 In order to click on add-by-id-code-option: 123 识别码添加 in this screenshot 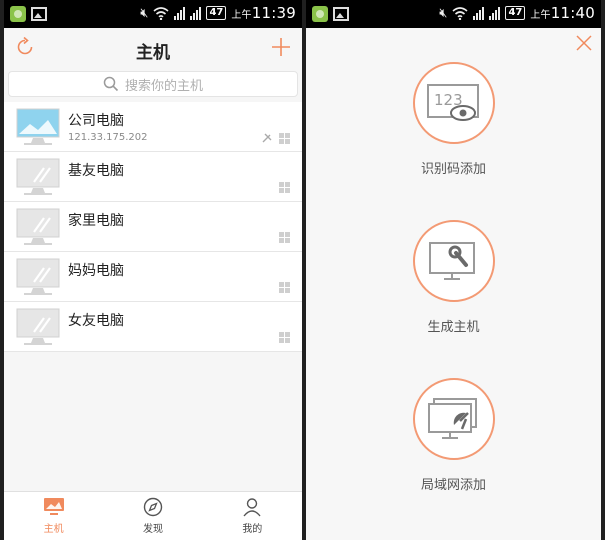, I will do `click(453, 119)`.